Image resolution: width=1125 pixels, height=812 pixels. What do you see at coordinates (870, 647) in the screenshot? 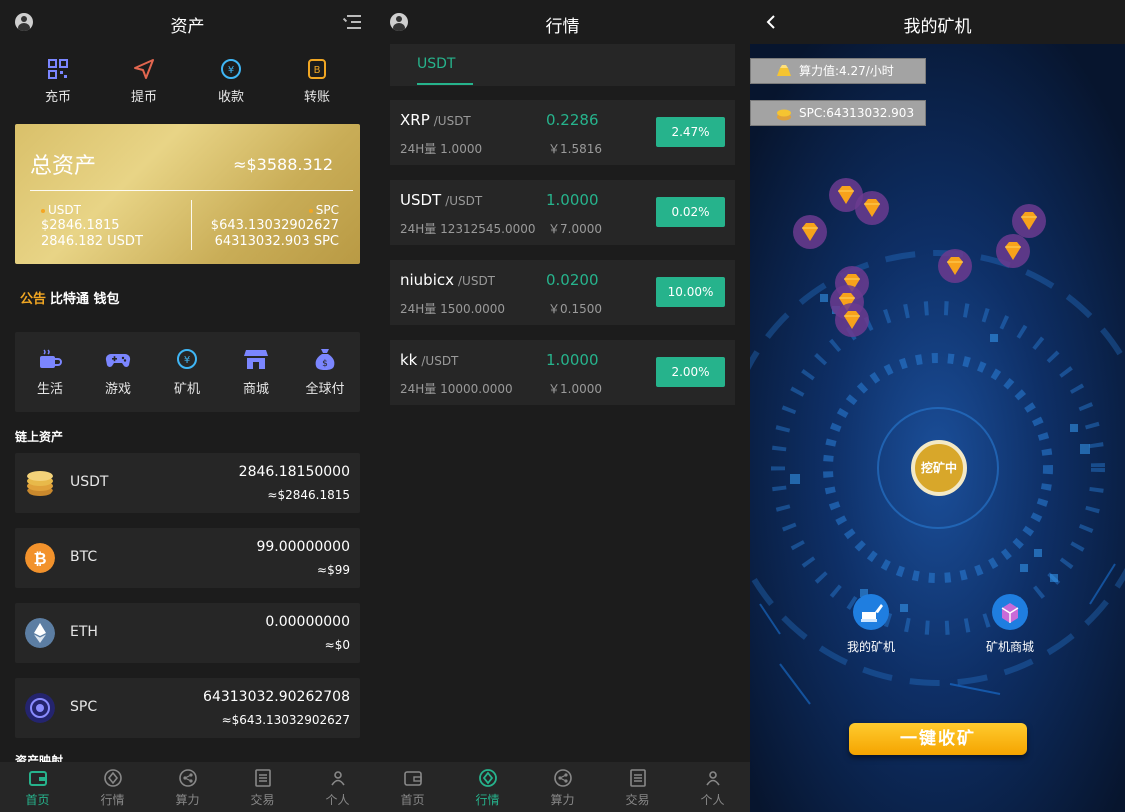
I see `my-miner-label: 我的矿机` at bounding box center [870, 647].